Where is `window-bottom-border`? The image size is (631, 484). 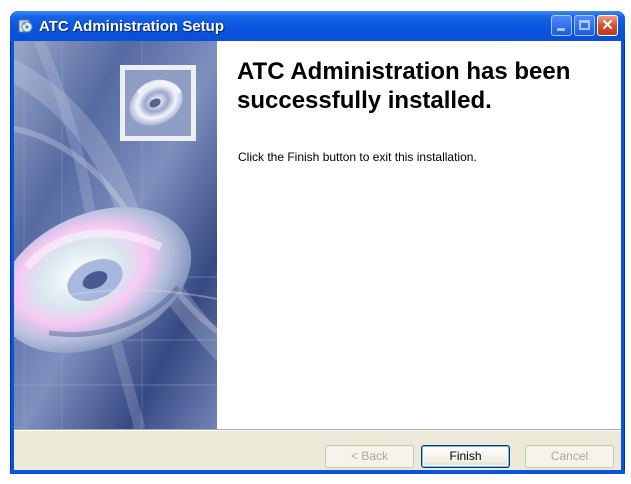 window-bottom-border is located at coordinates (317, 472).